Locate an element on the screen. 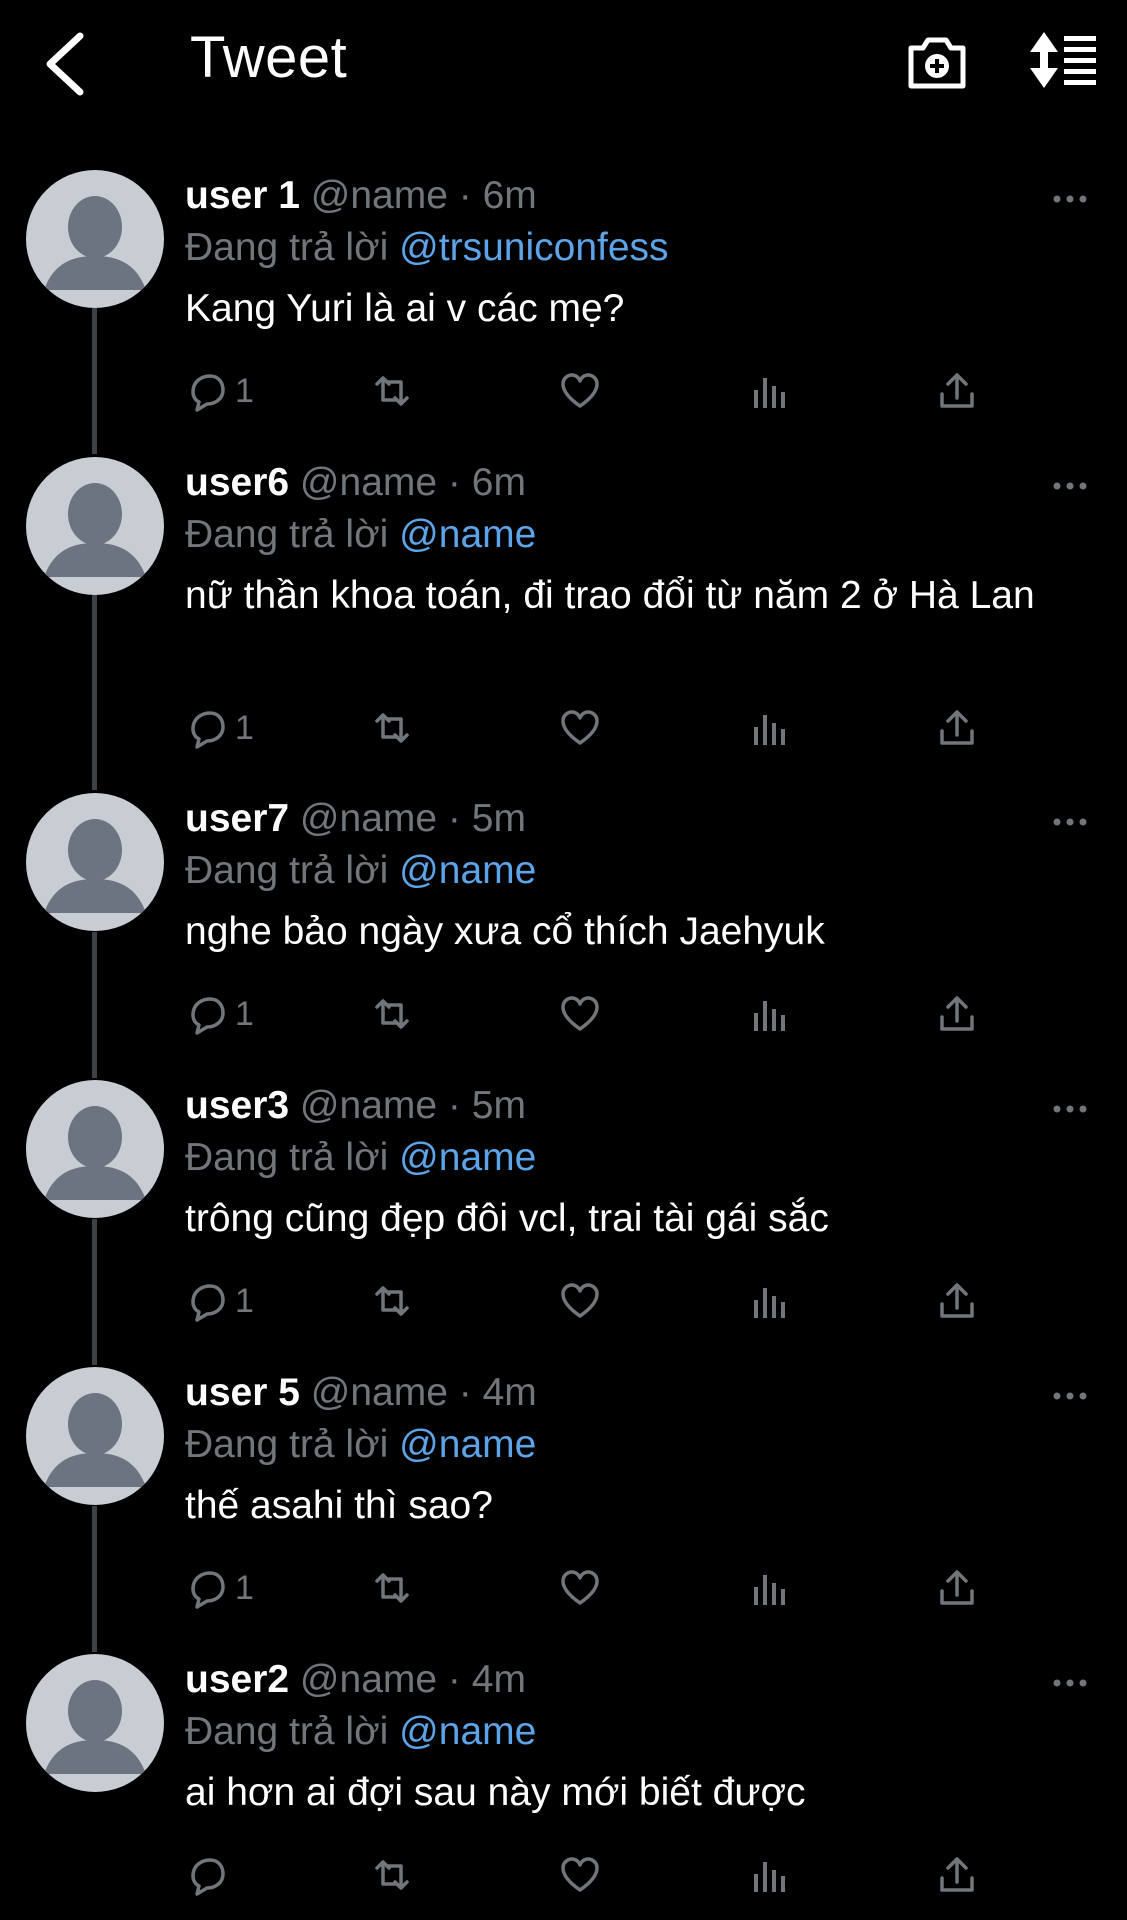 This screenshot has width=1127, height=1920. camera-plus-icon is located at coordinates (937, 62).